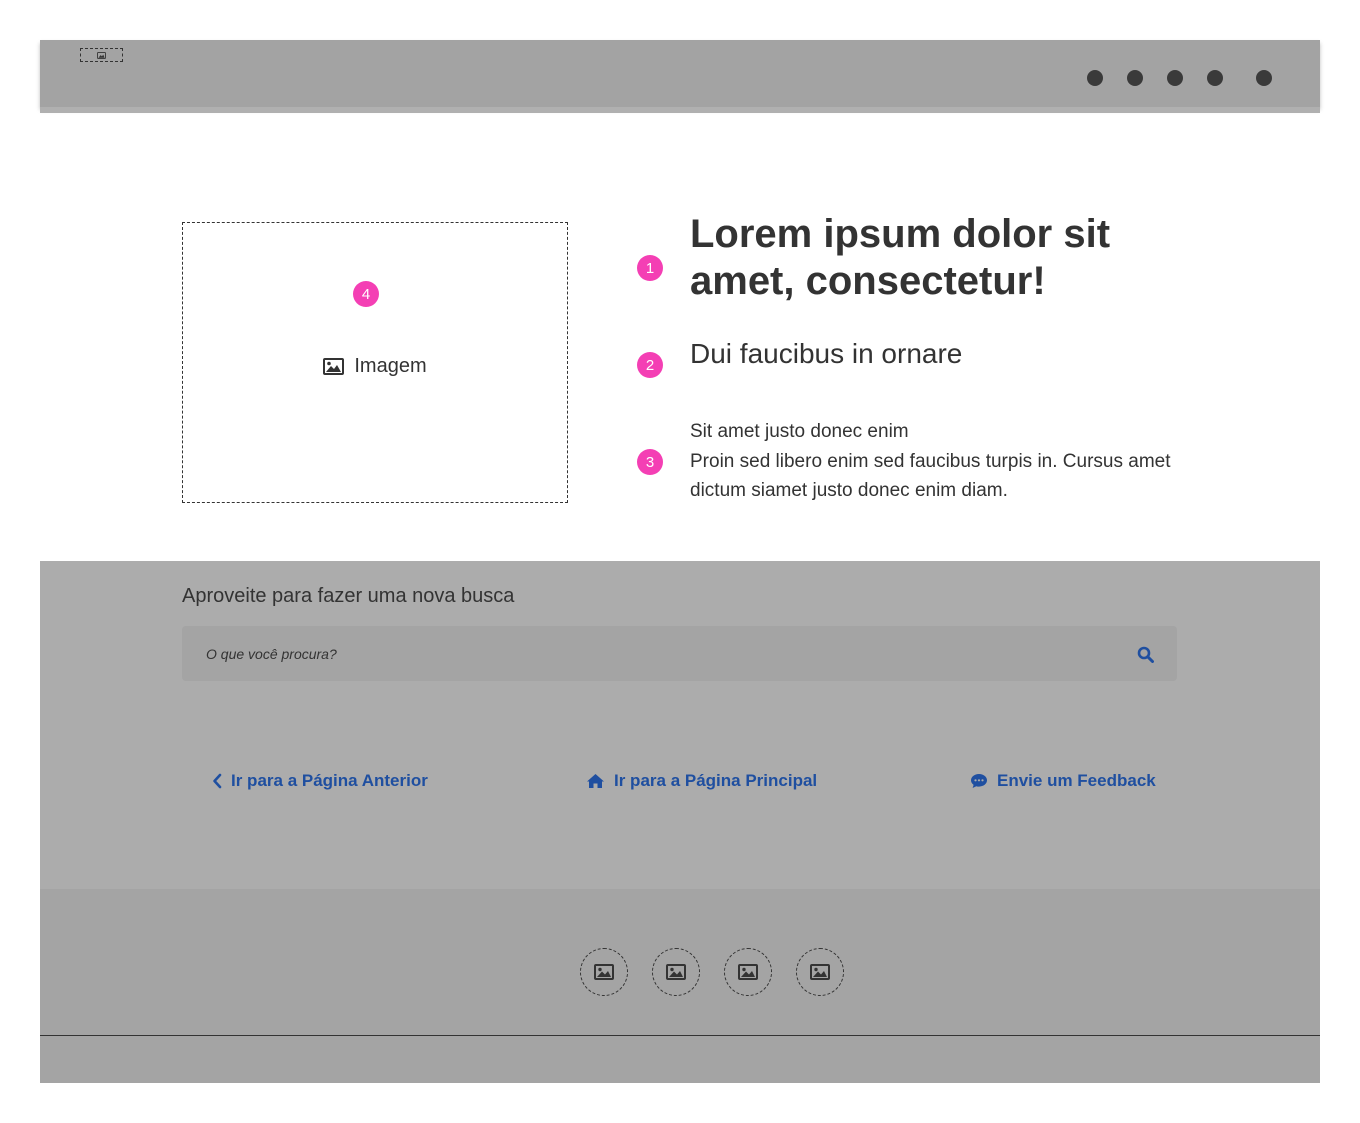  I want to click on footer-bottom-bar, so click(680, 1059).